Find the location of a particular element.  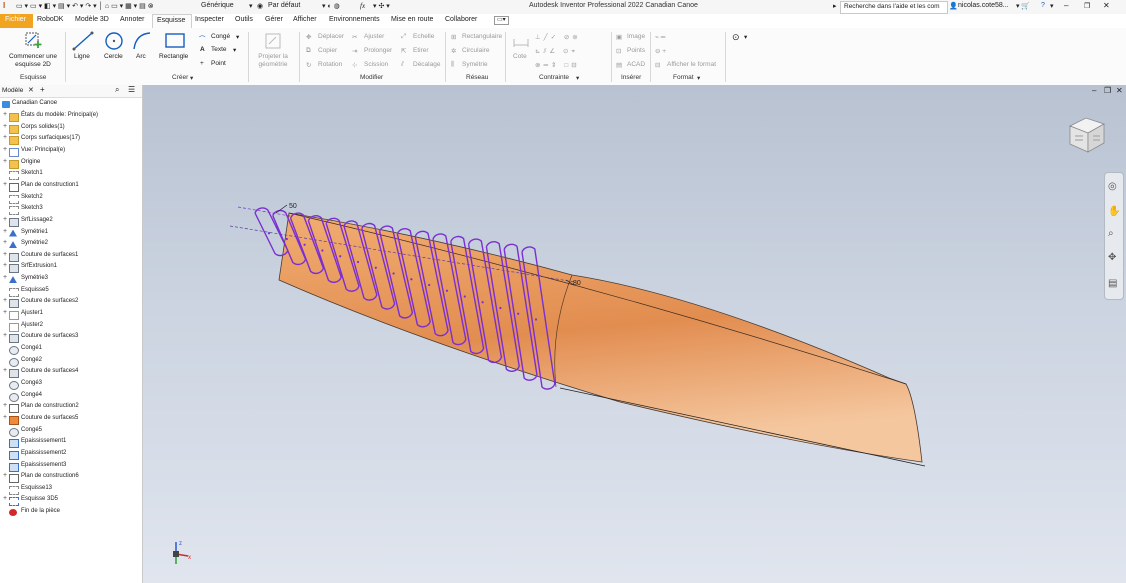

browser-item: Sketch3 is located at coordinates (70, 210).